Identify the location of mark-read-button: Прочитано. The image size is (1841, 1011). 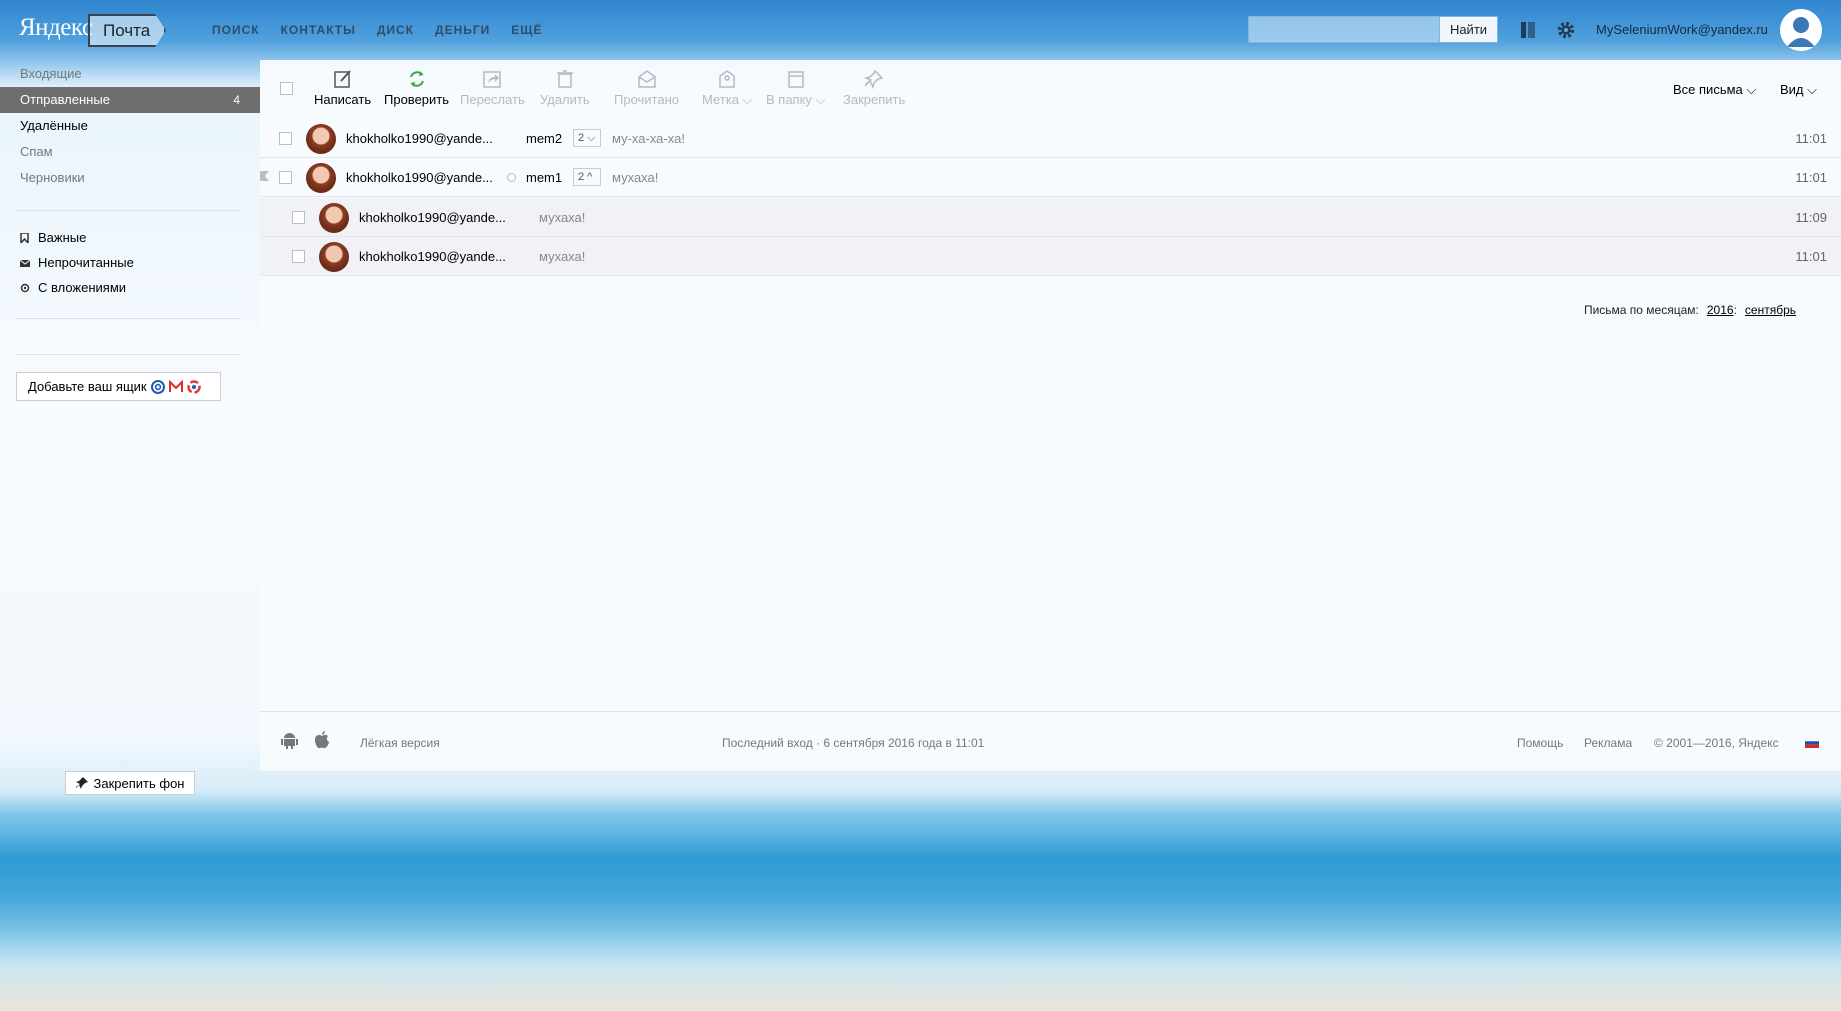
(646, 88).